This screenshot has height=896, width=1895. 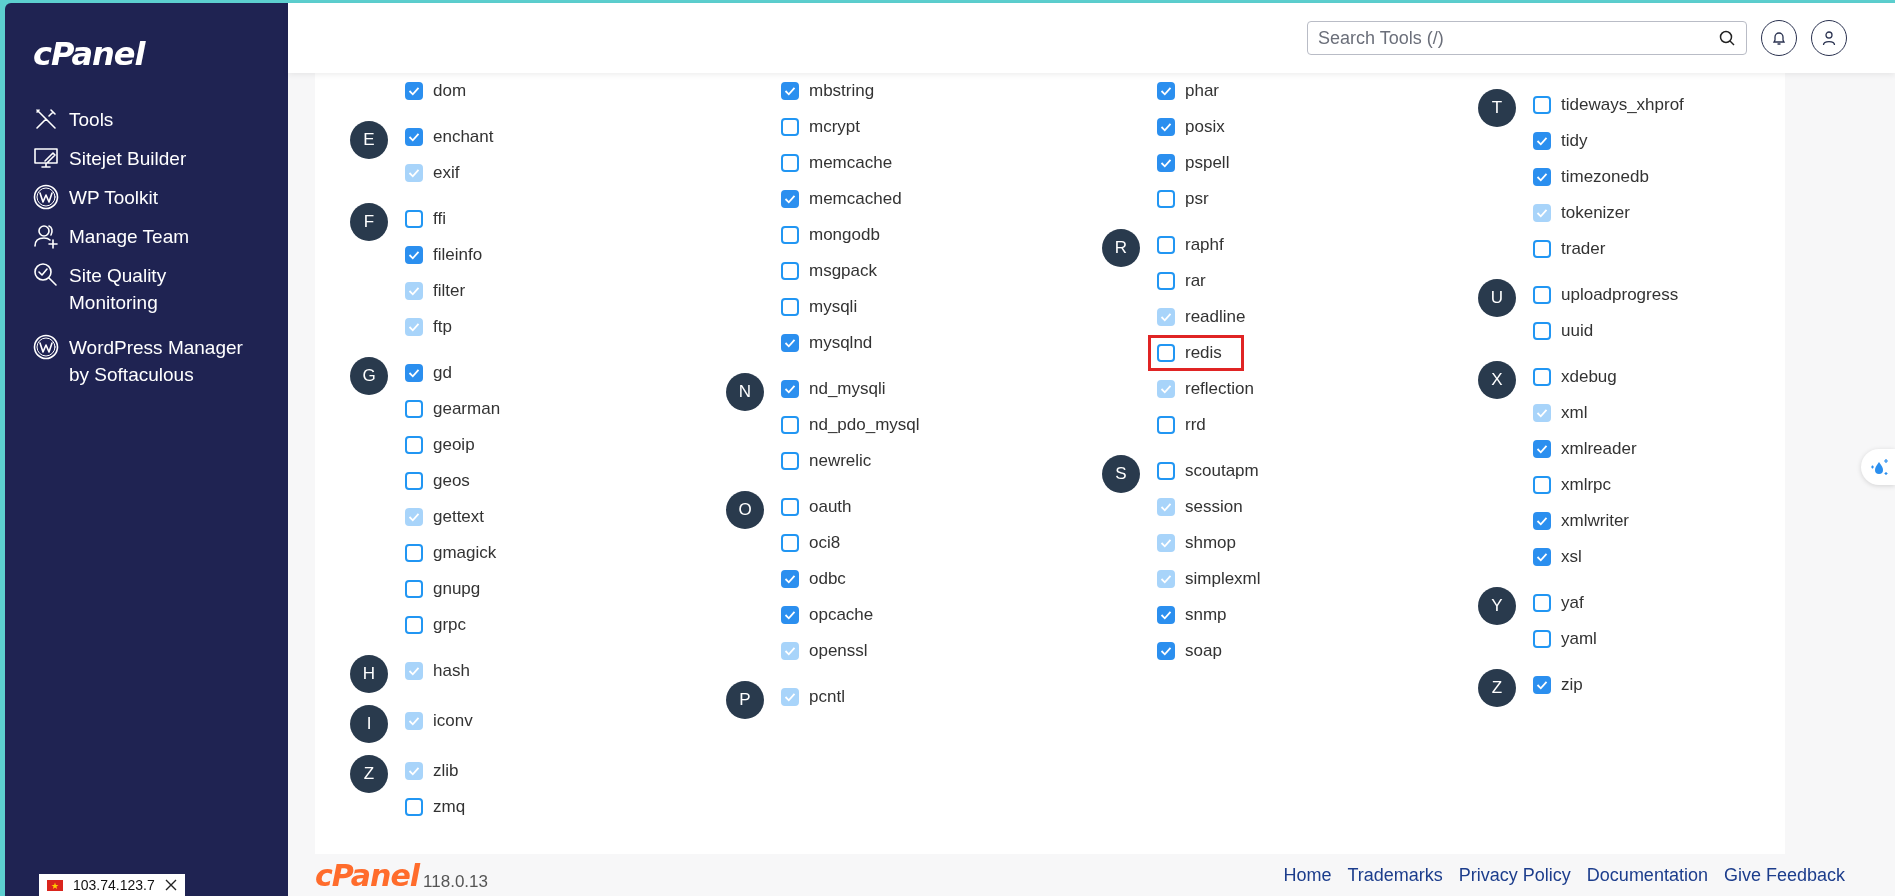 I want to click on close-icon, so click(x=170, y=885).